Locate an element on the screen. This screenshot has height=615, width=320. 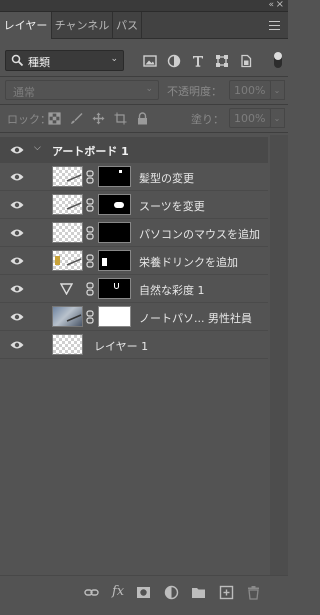
add-mask-icon is located at coordinates (143, 592).